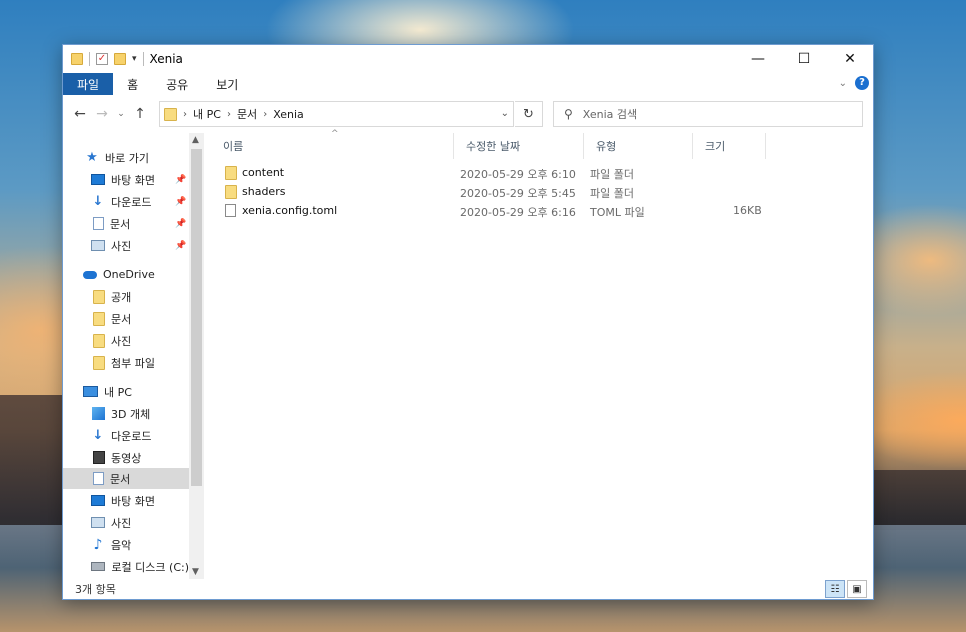 Image resolution: width=966 pixels, height=632 pixels. What do you see at coordinates (758, 59) in the screenshot?
I see `minimize-button: —` at bounding box center [758, 59].